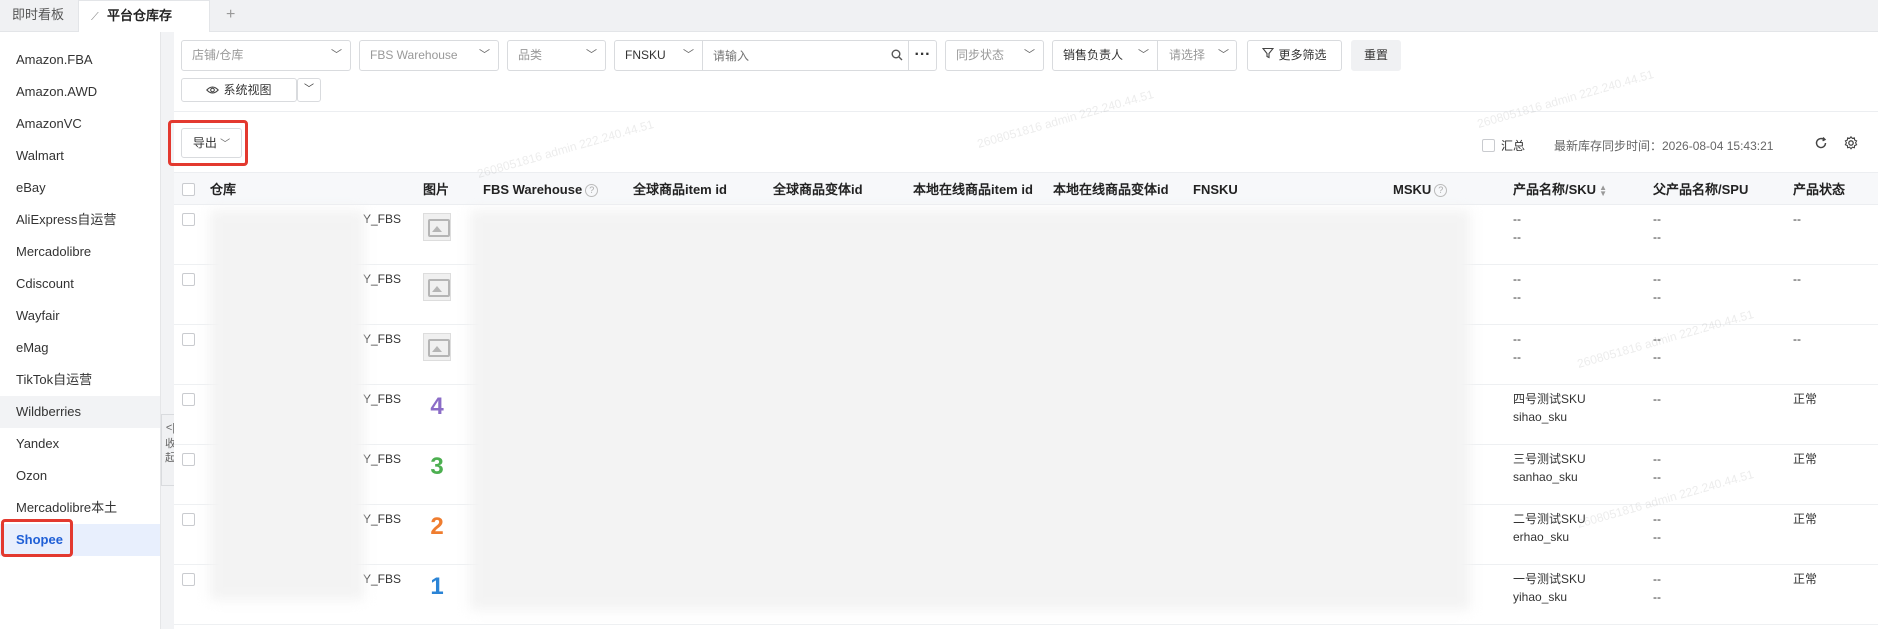  What do you see at coordinates (54, 379) in the screenshot?
I see `sidebar-item-label: TikTok自运营` at bounding box center [54, 379].